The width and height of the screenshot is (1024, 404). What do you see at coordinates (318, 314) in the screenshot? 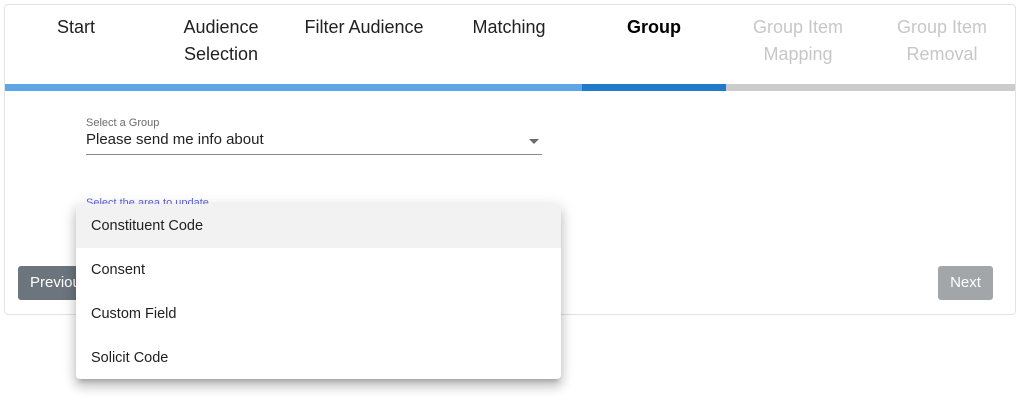
I see `option-custom-field: Custom Field` at bounding box center [318, 314].